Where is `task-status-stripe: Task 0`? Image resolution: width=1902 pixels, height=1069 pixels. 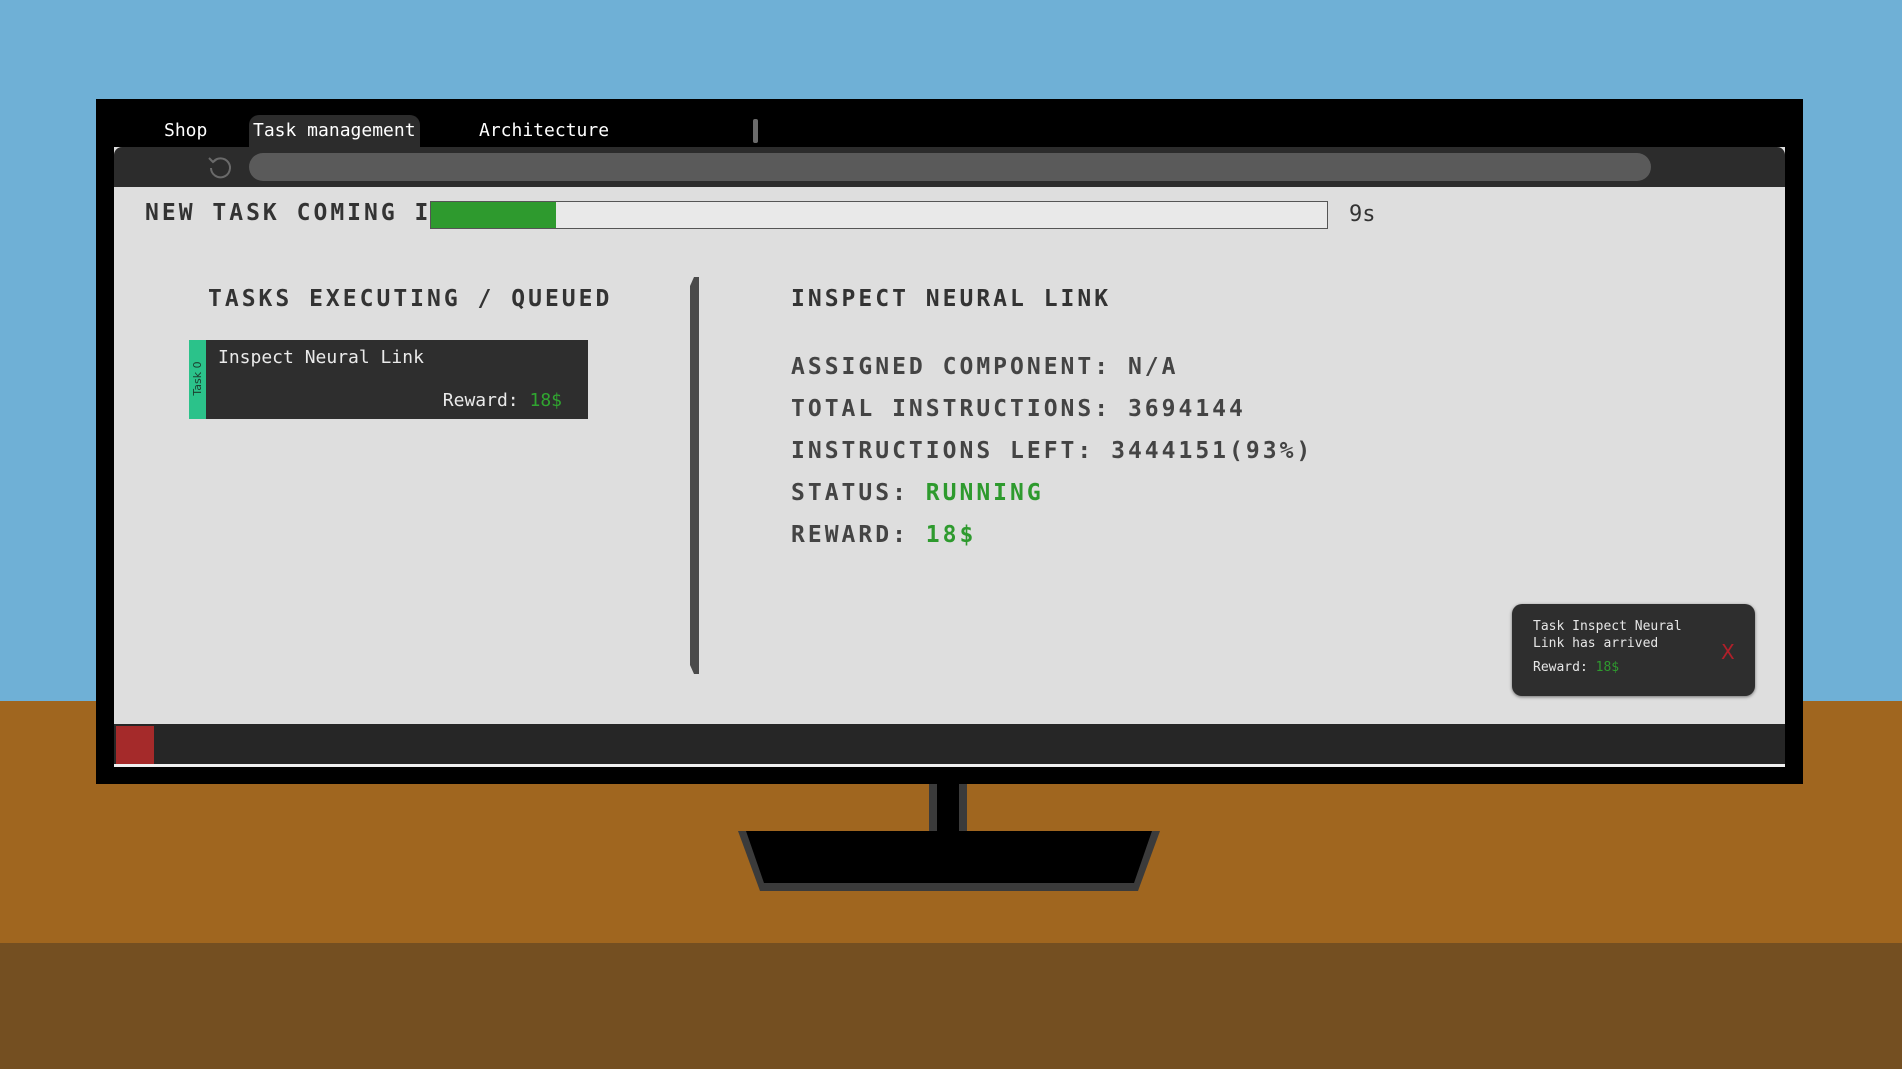 task-status-stripe: Task 0 is located at coordinates (197, 379).